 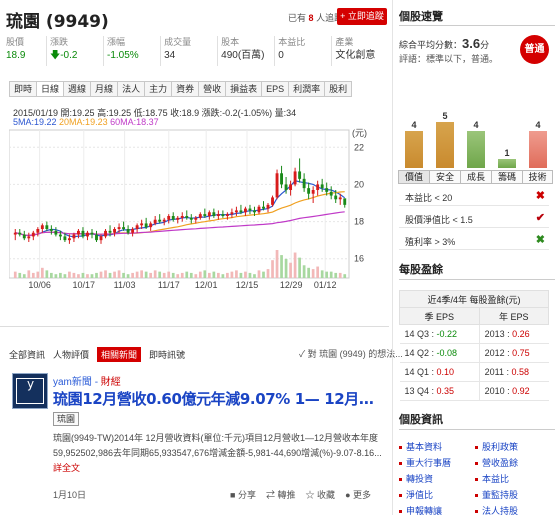 What do you see at coordinates (534, 49) in the screenshot?
I see `rating-badge: 普通` at bounding box center [534, 49].